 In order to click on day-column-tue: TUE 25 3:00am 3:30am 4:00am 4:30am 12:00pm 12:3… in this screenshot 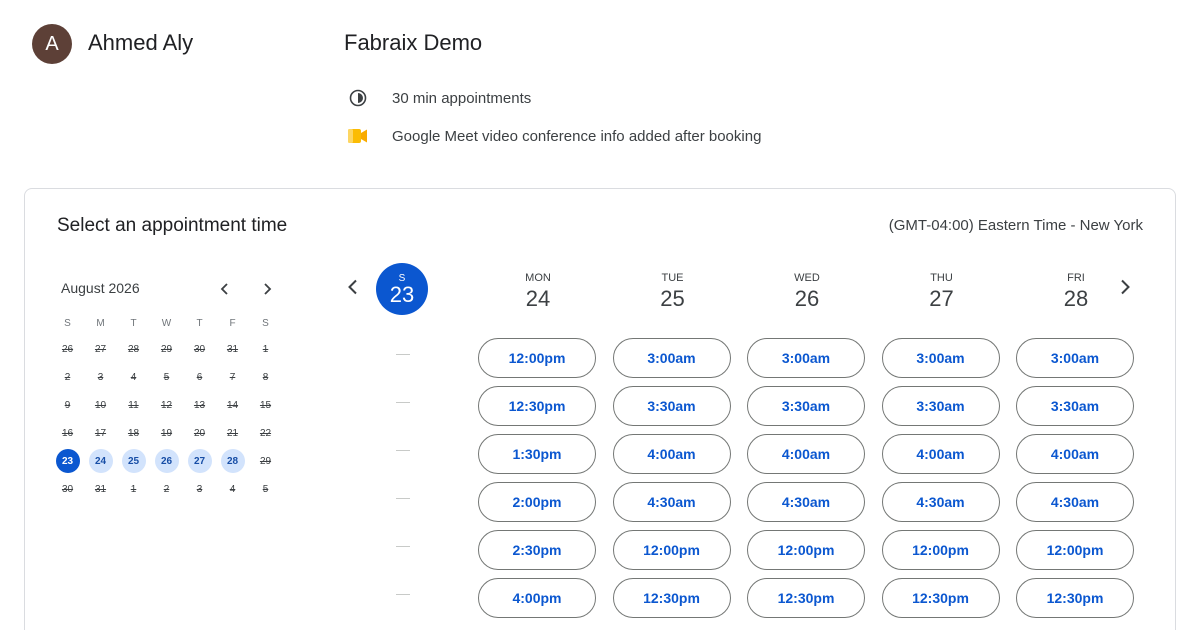, I will do `click(672, 444)`.